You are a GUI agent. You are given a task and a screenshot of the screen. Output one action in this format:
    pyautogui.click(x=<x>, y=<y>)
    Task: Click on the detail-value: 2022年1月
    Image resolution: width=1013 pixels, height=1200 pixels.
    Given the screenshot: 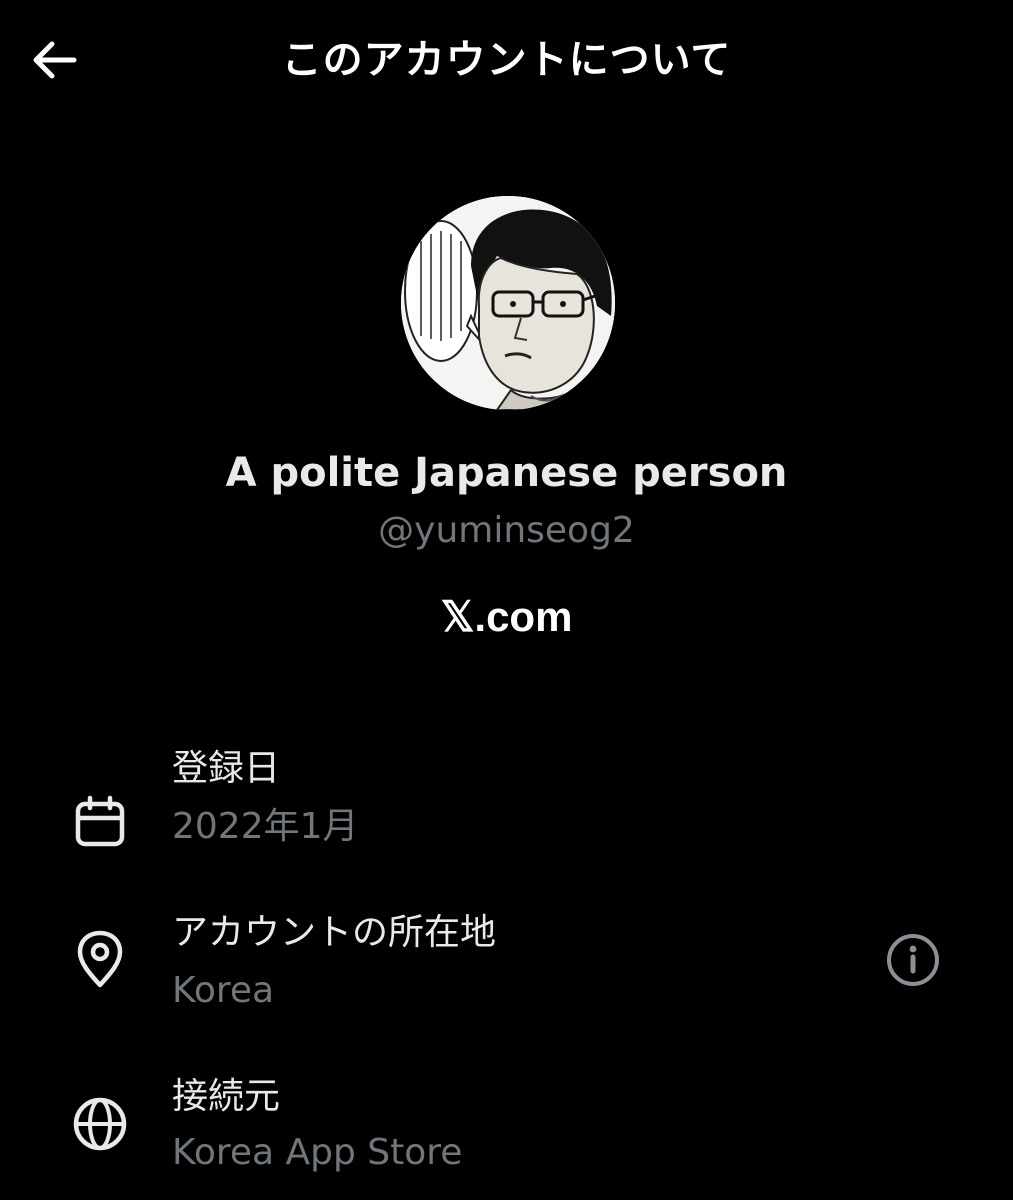 What is the action you would take?
    pyautogui.click(x=265, y=826)
    